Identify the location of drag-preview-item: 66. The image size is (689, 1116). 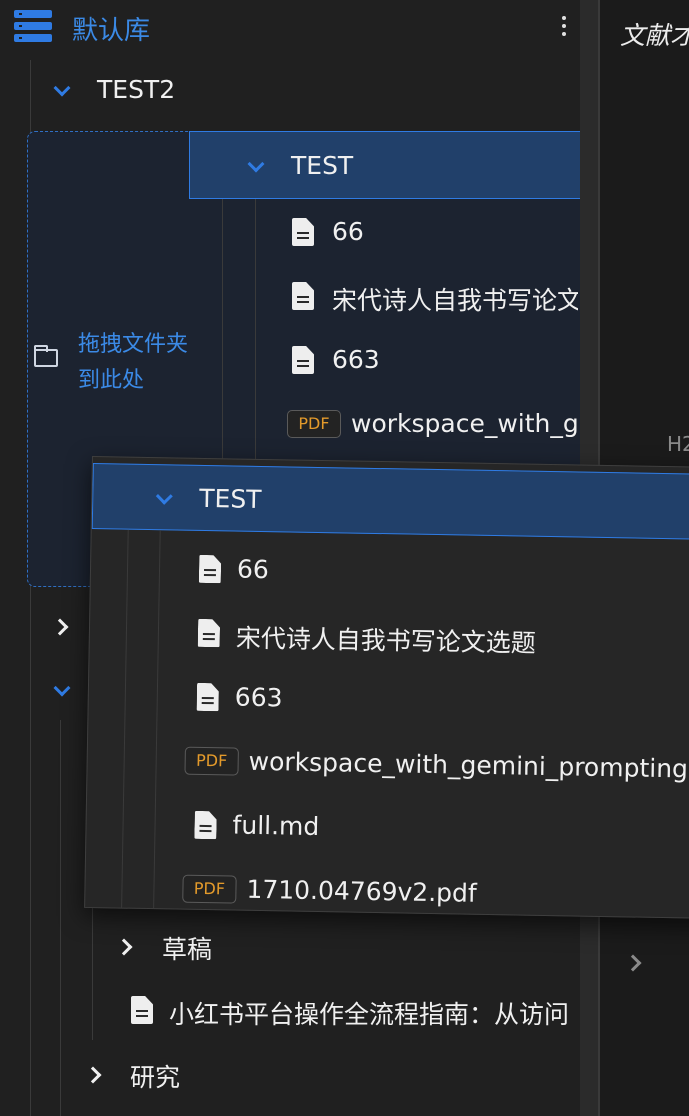
(253, 569).